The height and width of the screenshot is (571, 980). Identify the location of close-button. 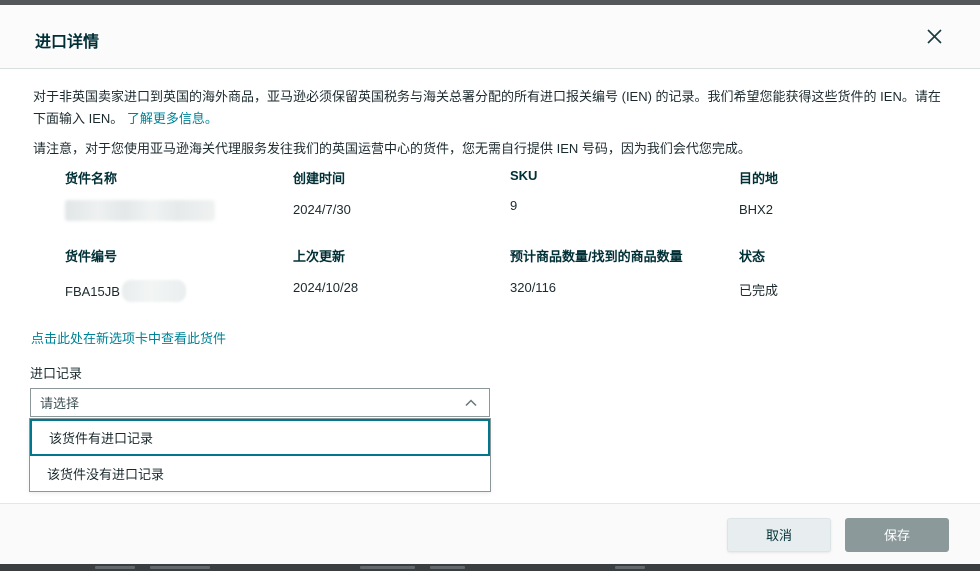
(934, 38).